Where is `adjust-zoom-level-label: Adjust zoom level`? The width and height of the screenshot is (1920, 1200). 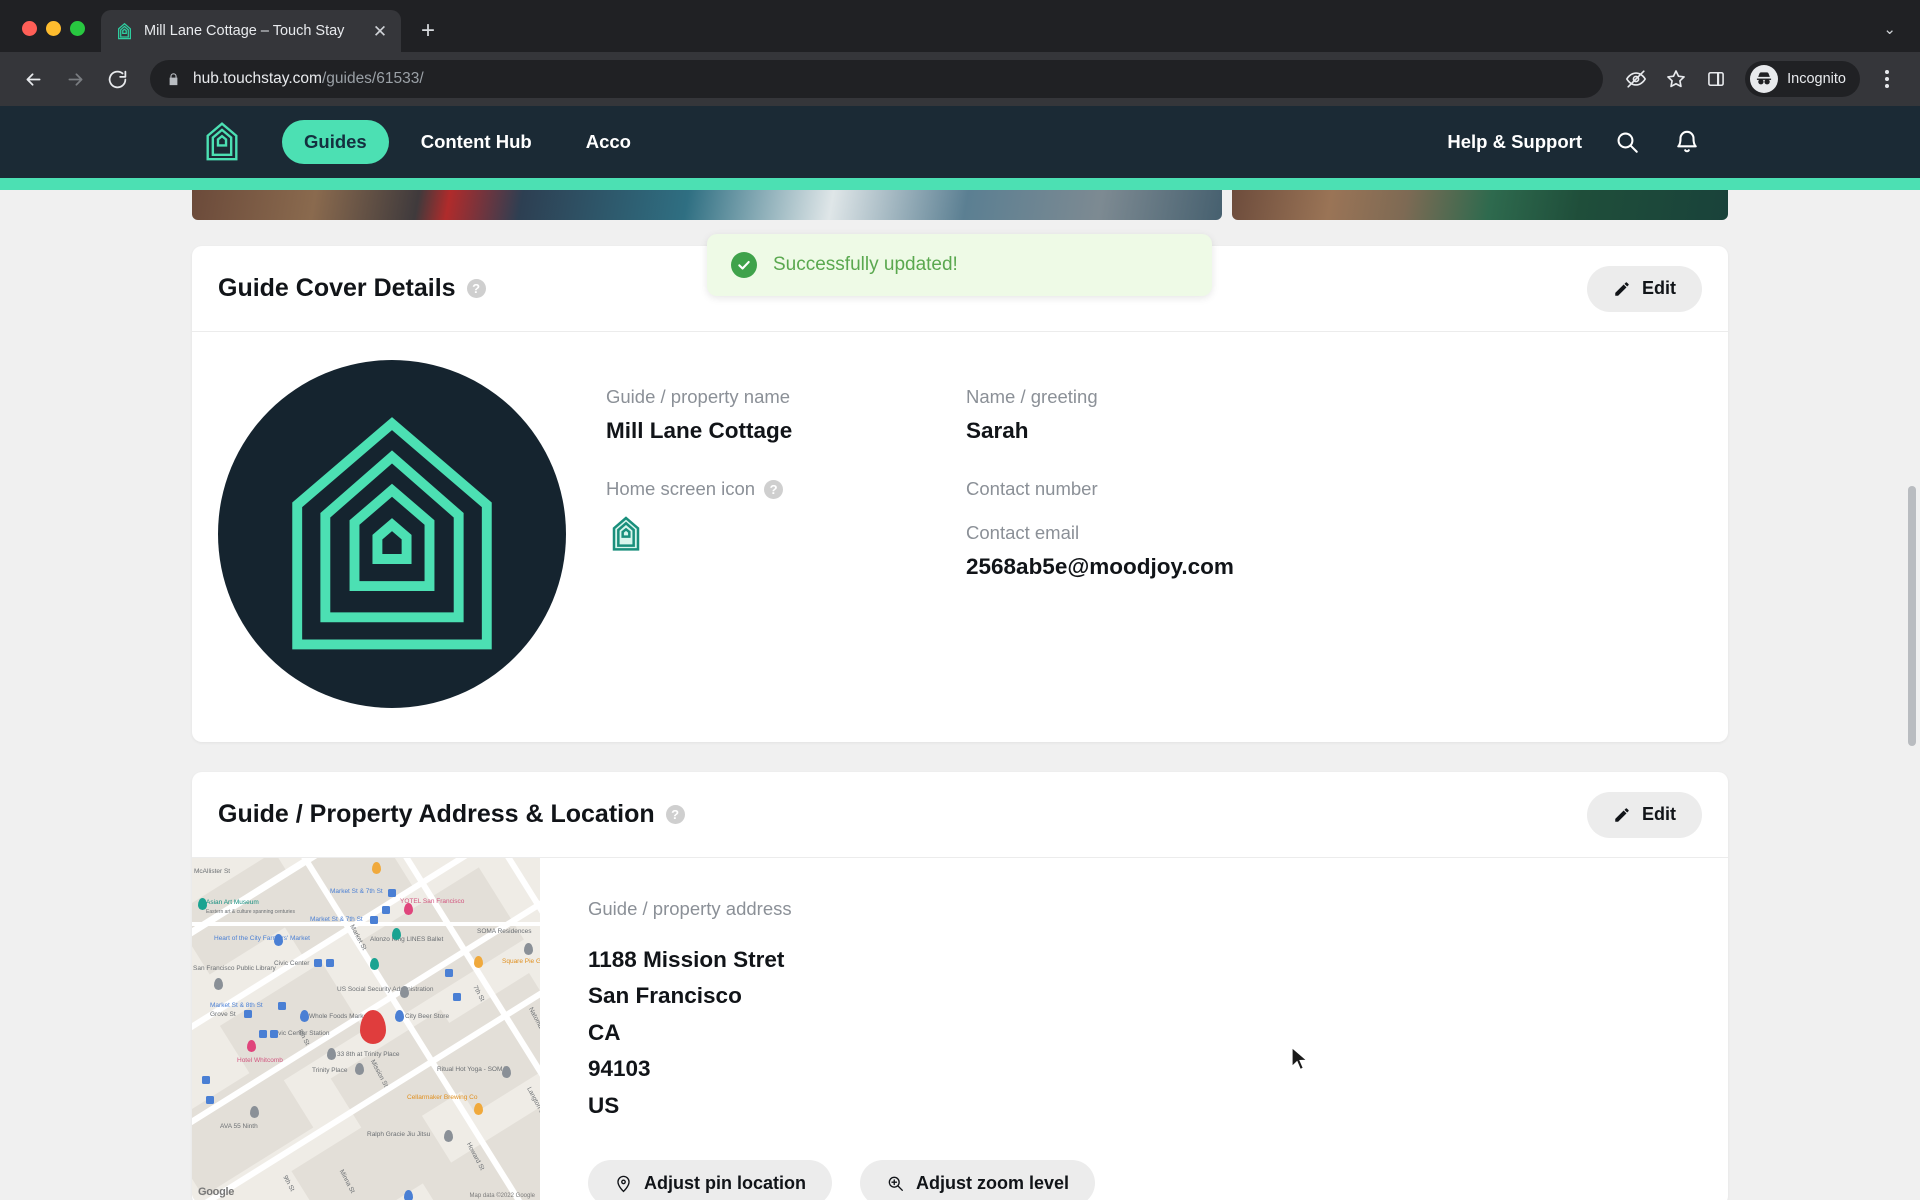
adjust-zoom-level-label: Adjust zoom level is located at coordinates (993, 1182).